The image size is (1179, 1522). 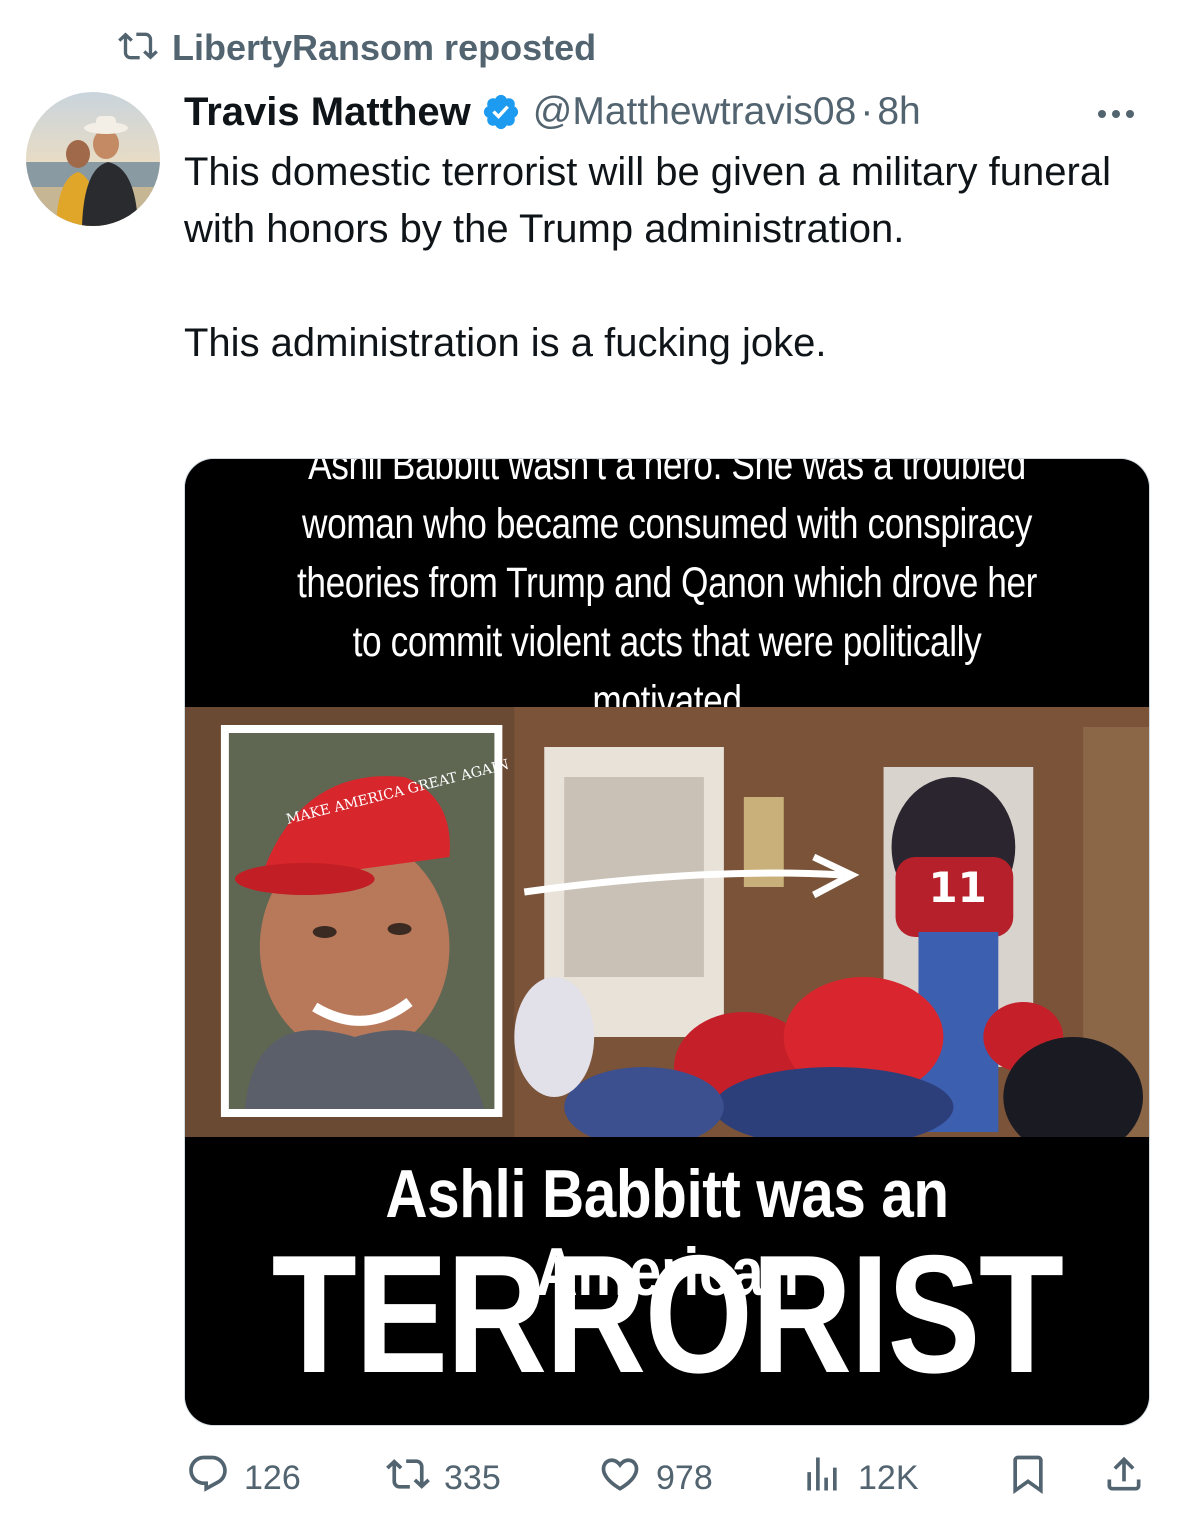 What do you see at coordinates (695, 112) in the screenshot?
I see `author-handle: @Matthewtravis08` at bounding box center [695, 112].